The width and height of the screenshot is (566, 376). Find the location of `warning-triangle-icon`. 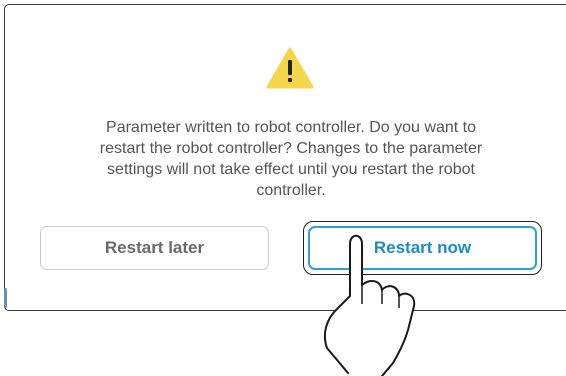

warning-triangle-icon is located at coordinates (290, 68).